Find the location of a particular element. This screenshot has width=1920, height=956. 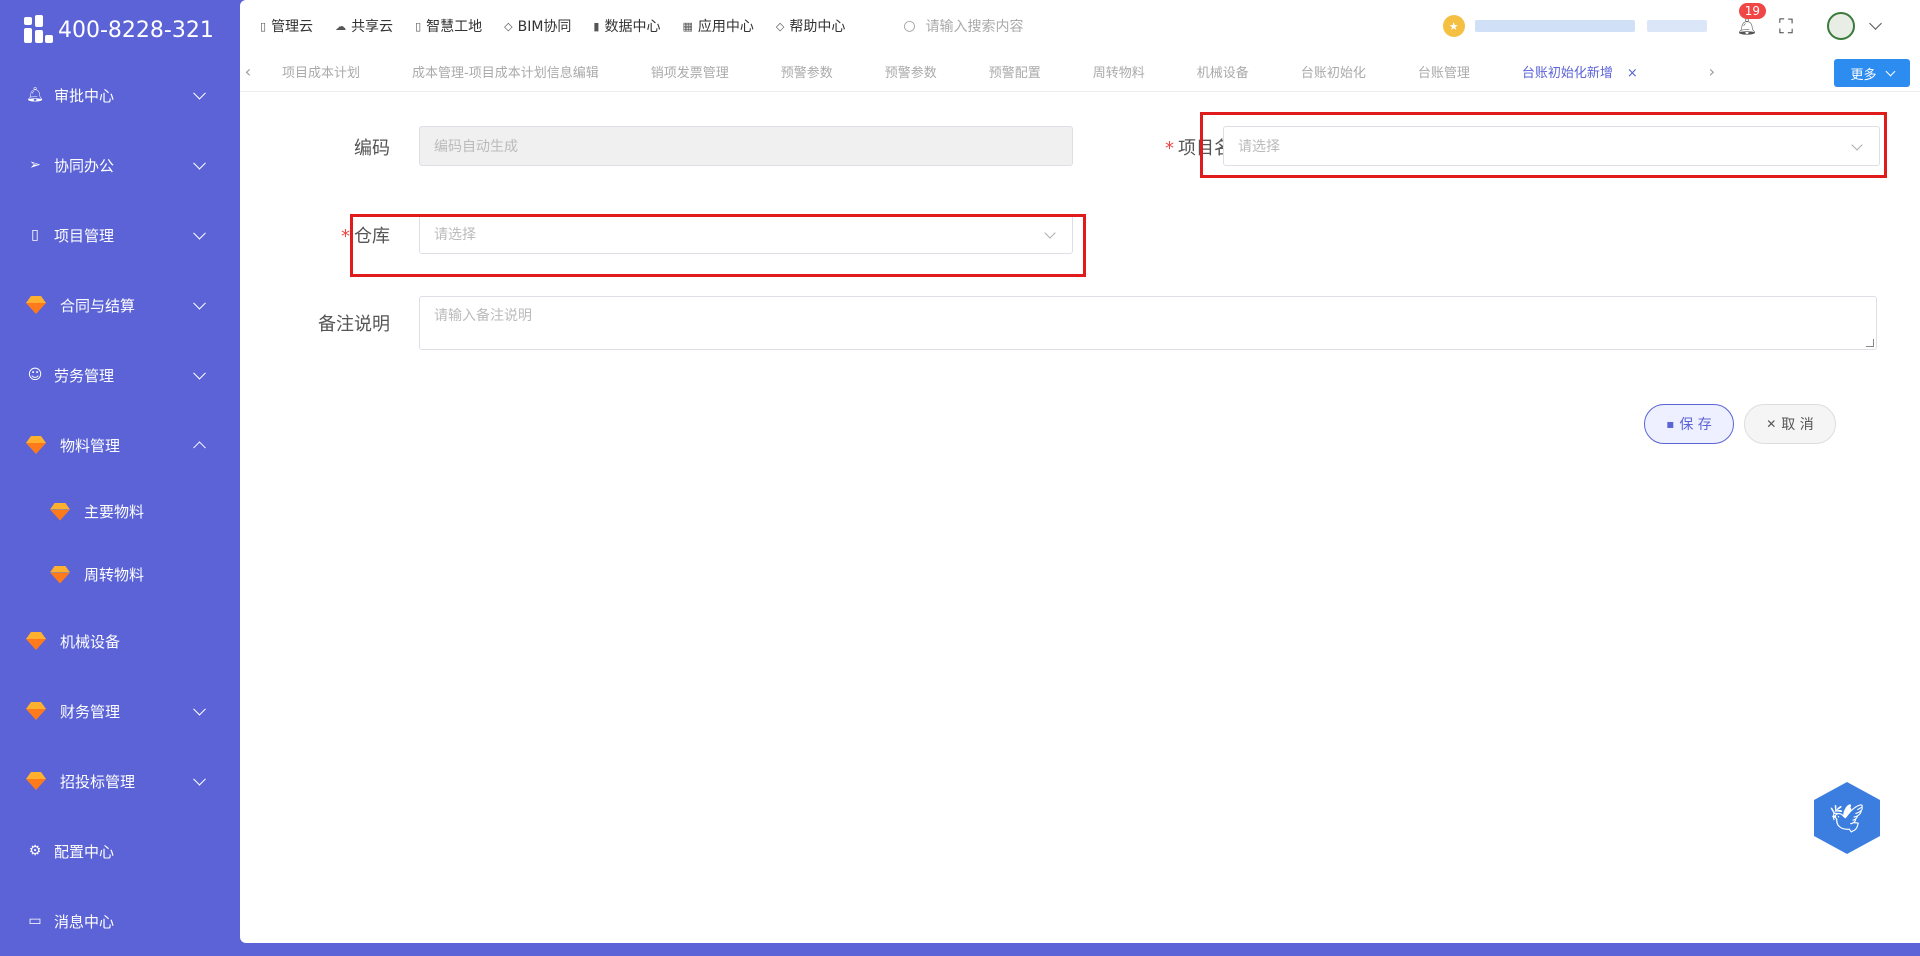

topmenu-item-data-center: ▮ 数据中心 is located at coordinates (626, 26).